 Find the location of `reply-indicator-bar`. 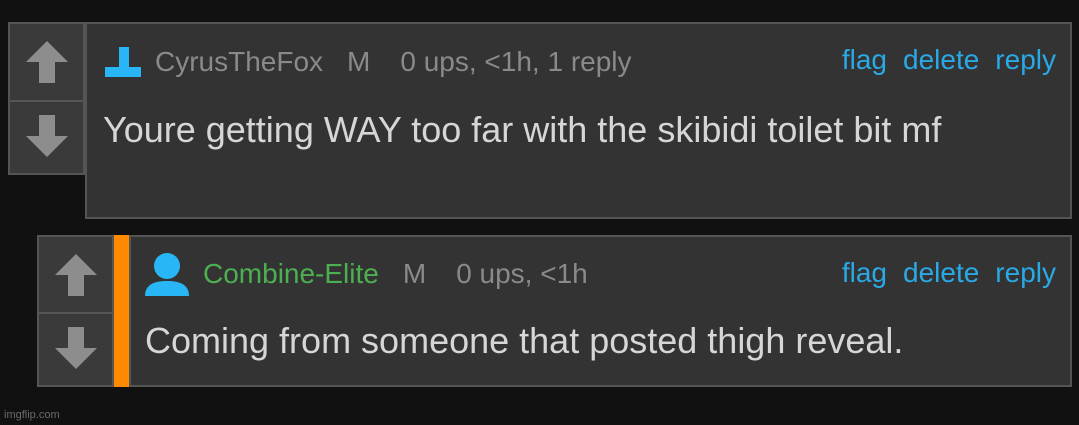

reply-indicator-bar is located at coordinates (121, 311).